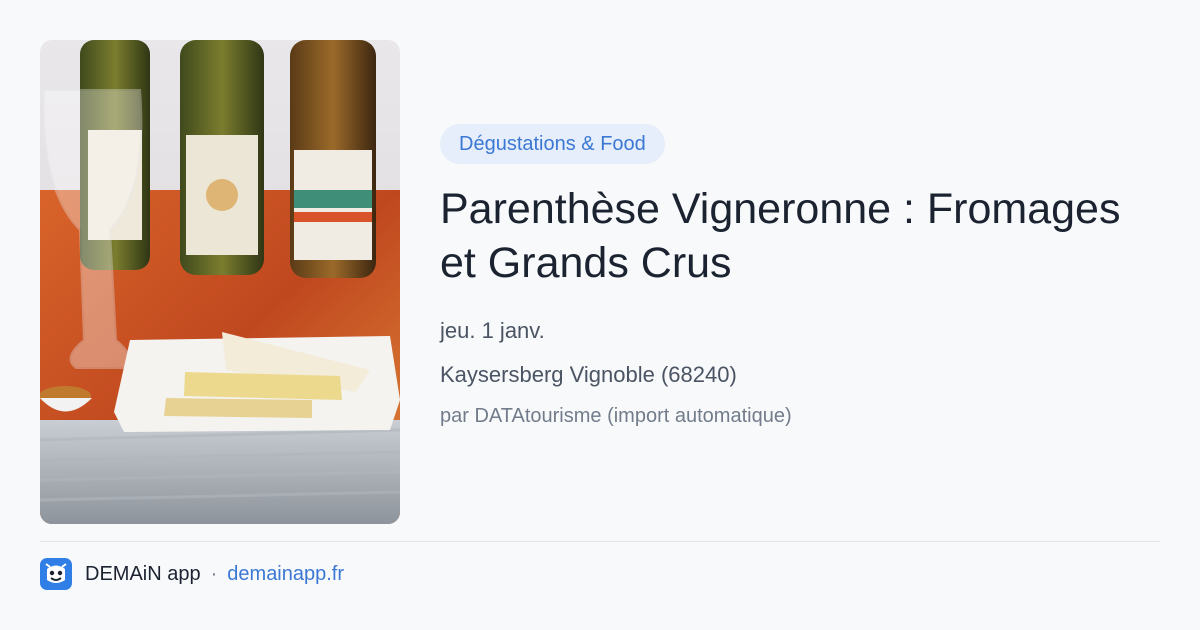 The image size is (1200, 630). I want to click on event-source: par DATAtourisme (import automatique), so click(616, 416).